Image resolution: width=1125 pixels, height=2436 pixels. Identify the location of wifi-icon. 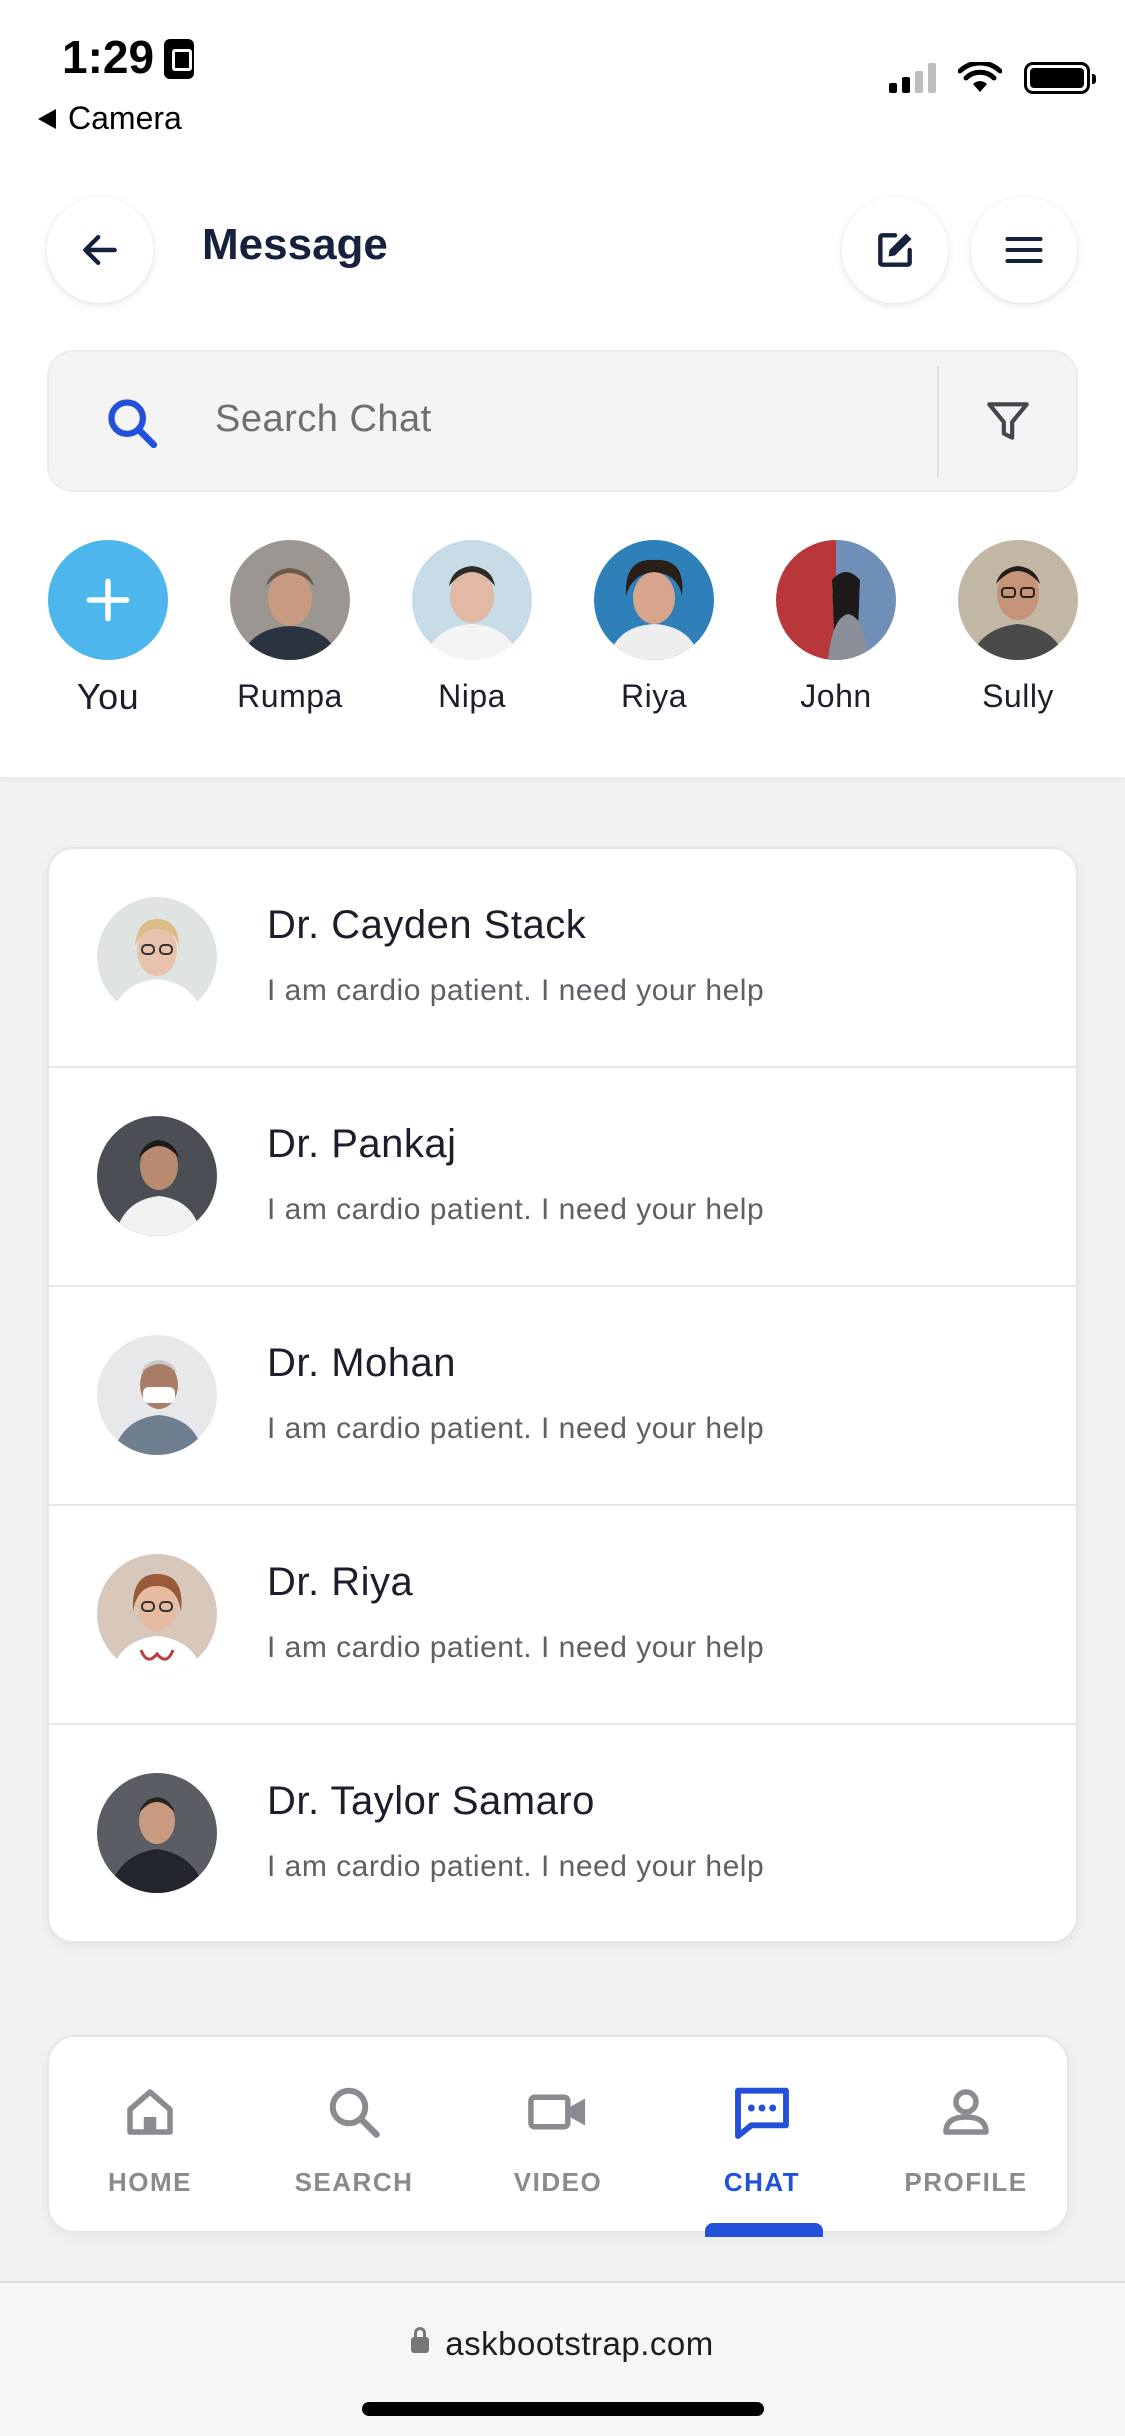
(980, 77).